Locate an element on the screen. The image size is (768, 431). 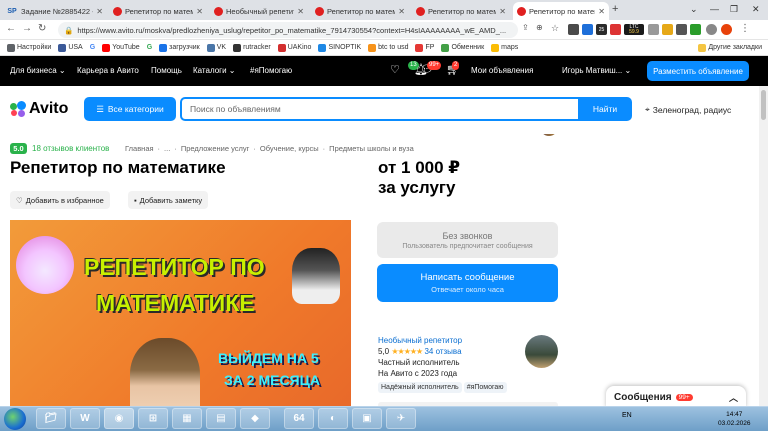
profile-avatar-icon is located at coordinates (711, 29).